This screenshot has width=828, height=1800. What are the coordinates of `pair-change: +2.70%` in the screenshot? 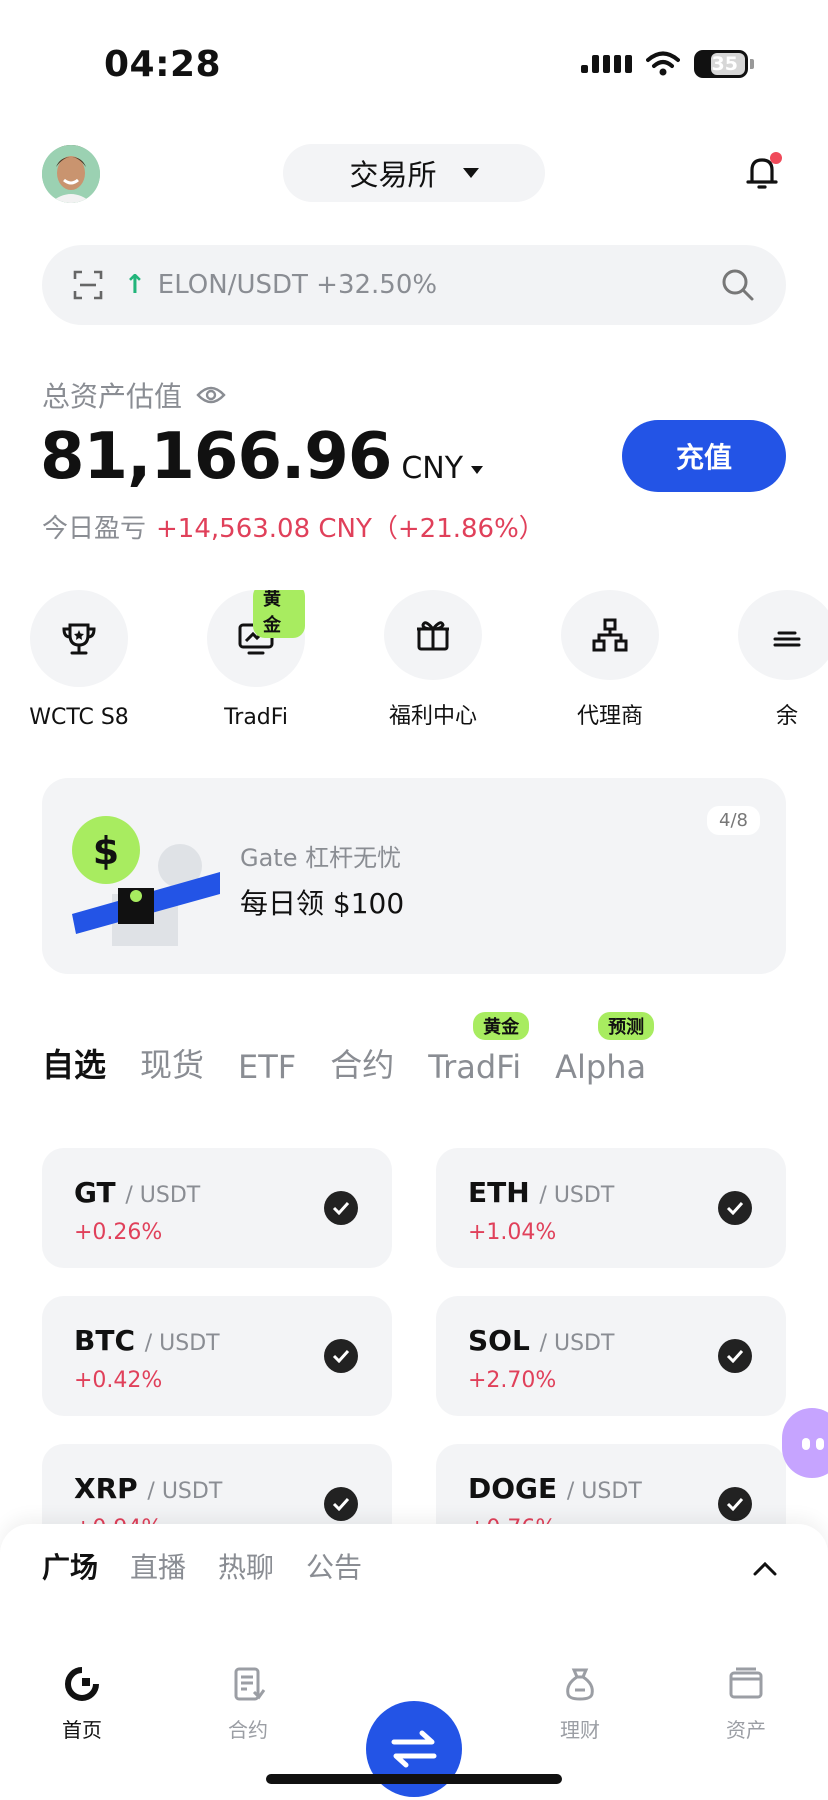 It's located at (512, 1380).